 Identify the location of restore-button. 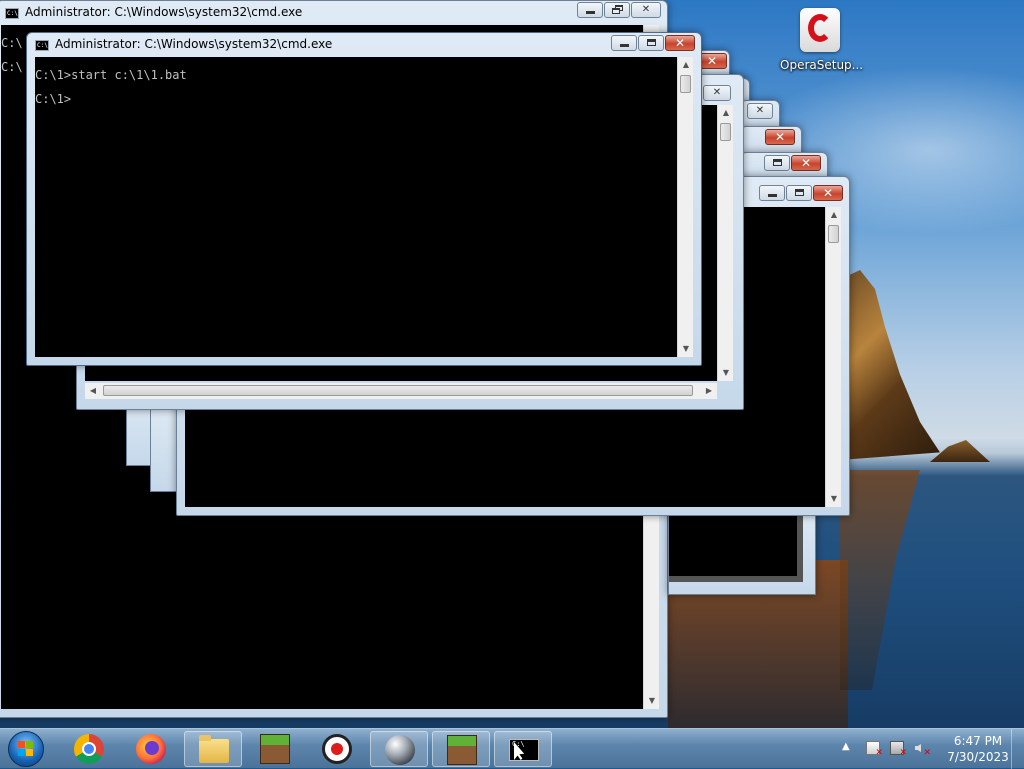
(617, 10).